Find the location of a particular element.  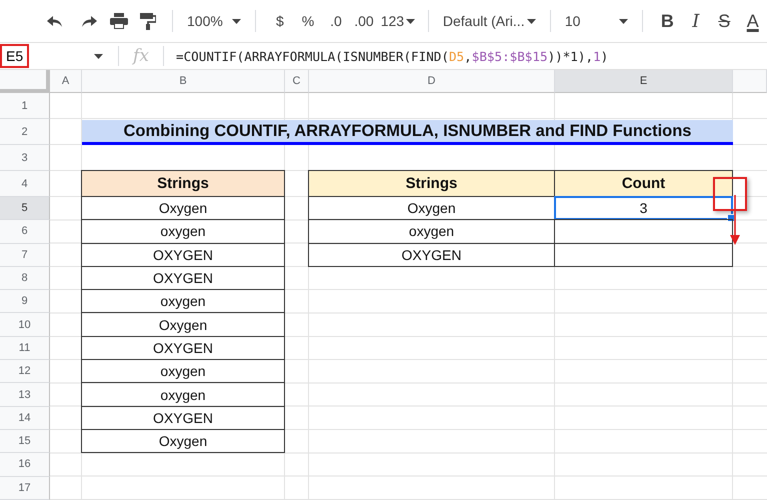

row-header: 9 is located at coordinates (25, 302).